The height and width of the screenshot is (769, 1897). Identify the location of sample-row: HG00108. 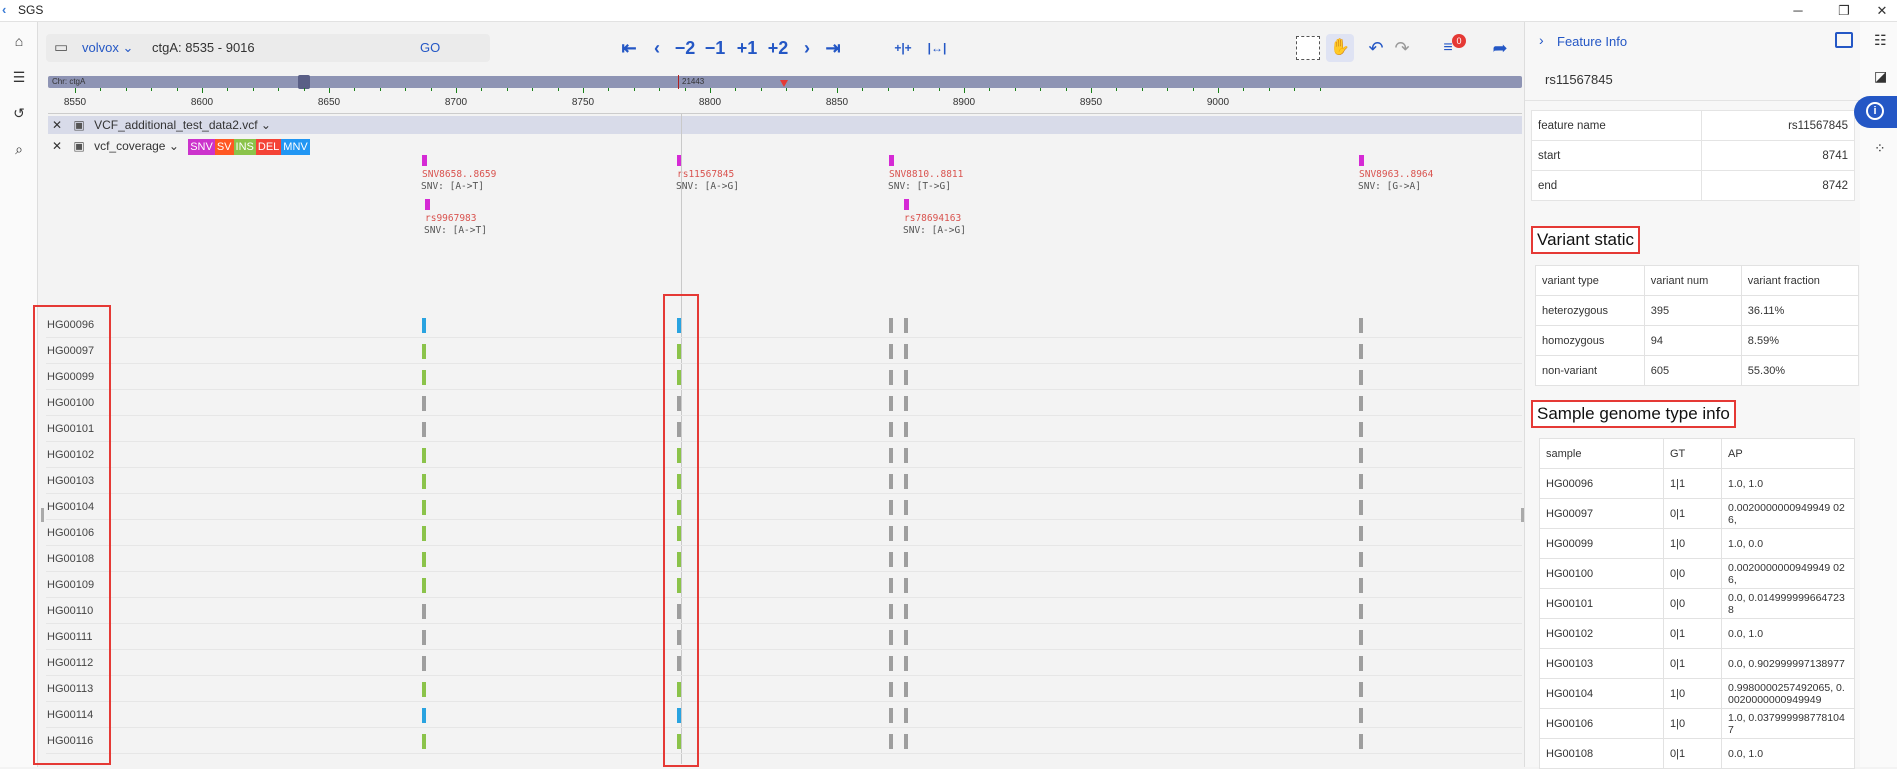
(784, 559).